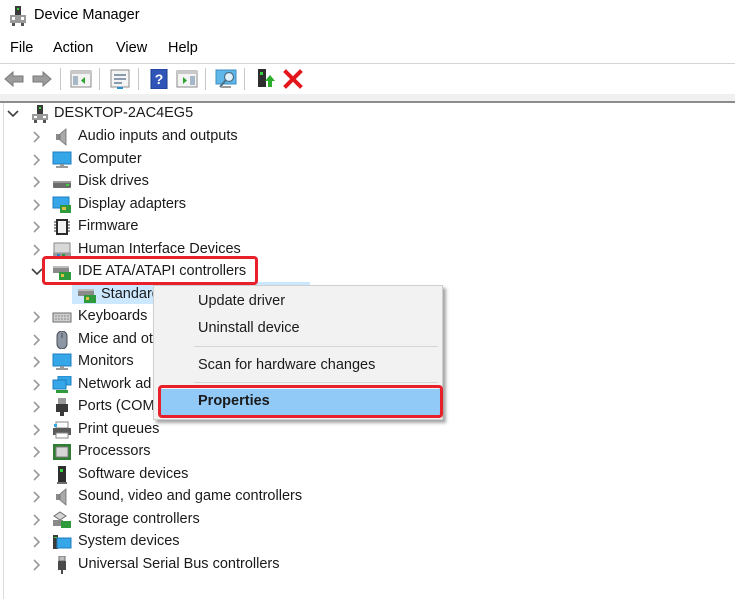 This screenshot has height=599, width=735. I want to click on tree-item-label: Audio inputs and outputs, so click(158, 136).